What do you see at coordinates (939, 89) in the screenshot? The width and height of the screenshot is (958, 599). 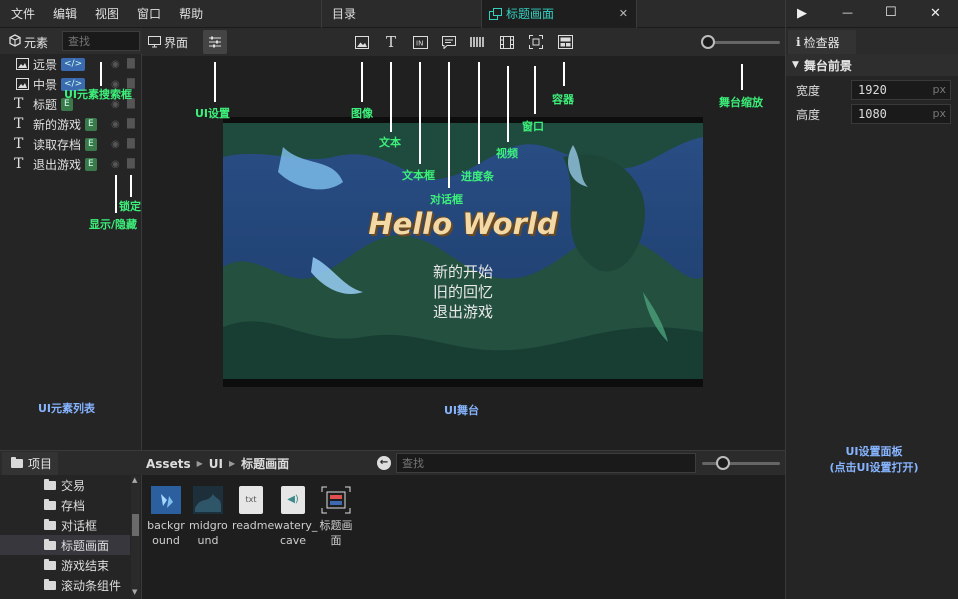 I see `width-unit: px` at bounding box center [939, 89].